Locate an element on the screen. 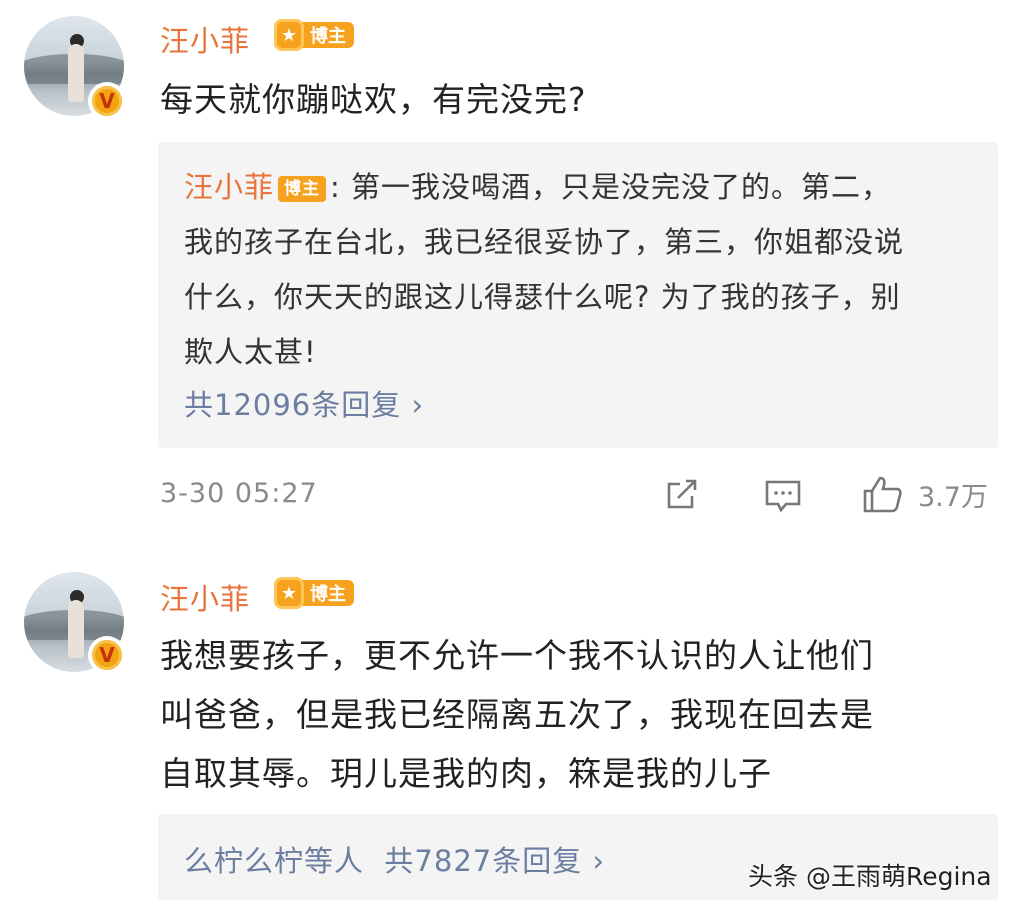  like-button: 3.7万 is located at coordinates (925, 494).